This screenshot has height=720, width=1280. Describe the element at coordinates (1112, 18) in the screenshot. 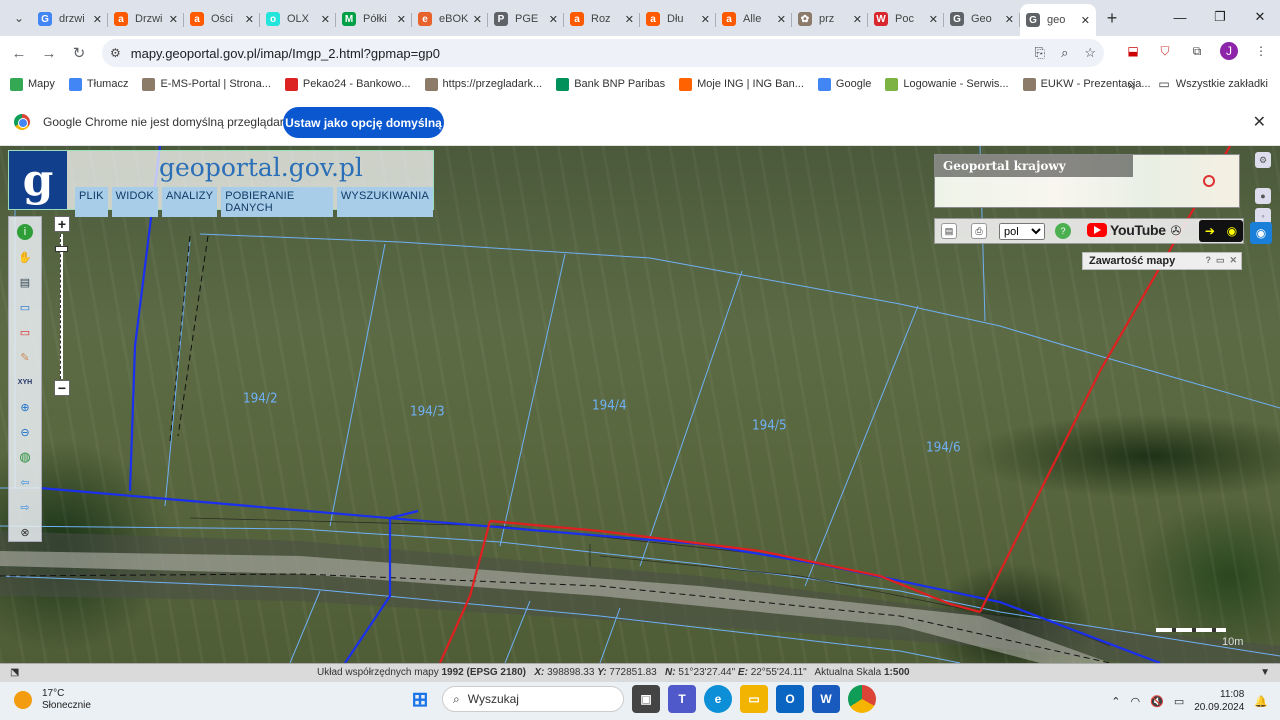

I see `new-tab-button: +` at that location.